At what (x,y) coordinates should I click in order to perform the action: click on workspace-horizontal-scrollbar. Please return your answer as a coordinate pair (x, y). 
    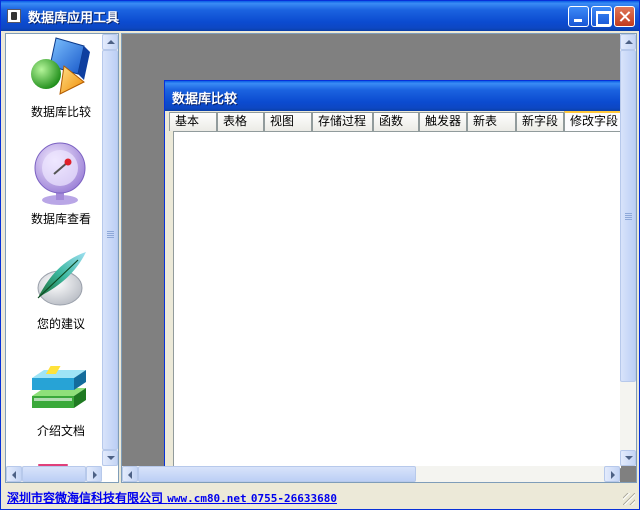
    Looking at the image, I should click on (371, 474).